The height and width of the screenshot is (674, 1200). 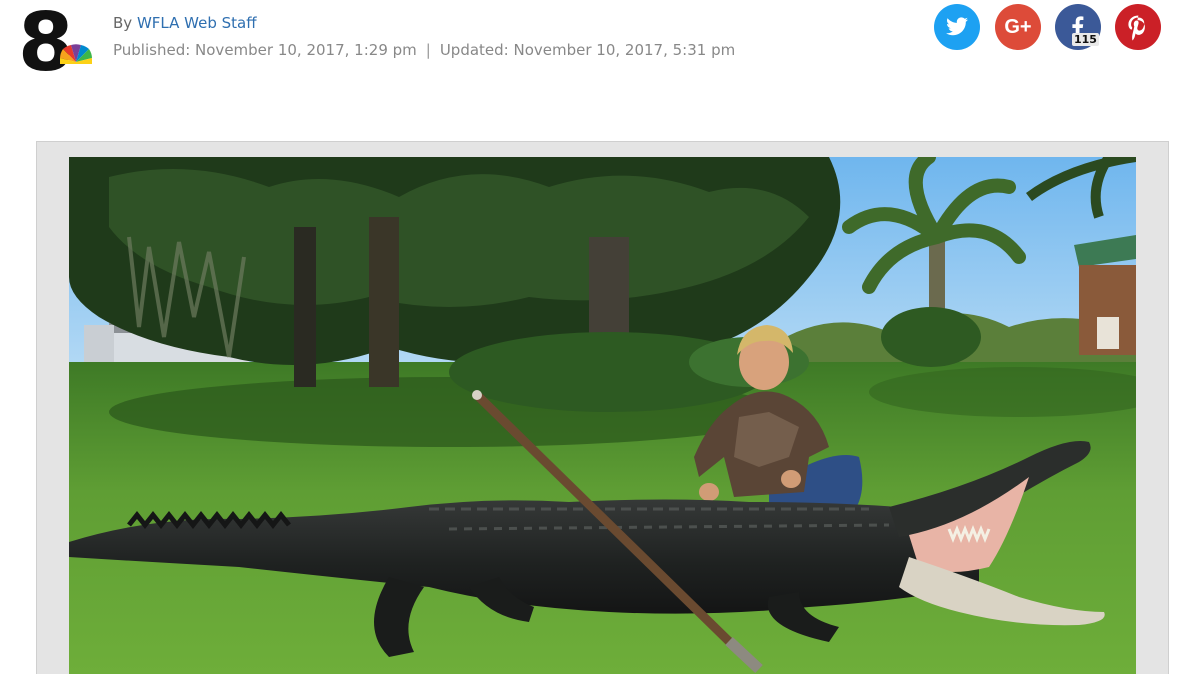 What do you see at coordinates (123, 23) in the screenshot?
I see `byline-prefix: By` at bounding box center [123, 23].